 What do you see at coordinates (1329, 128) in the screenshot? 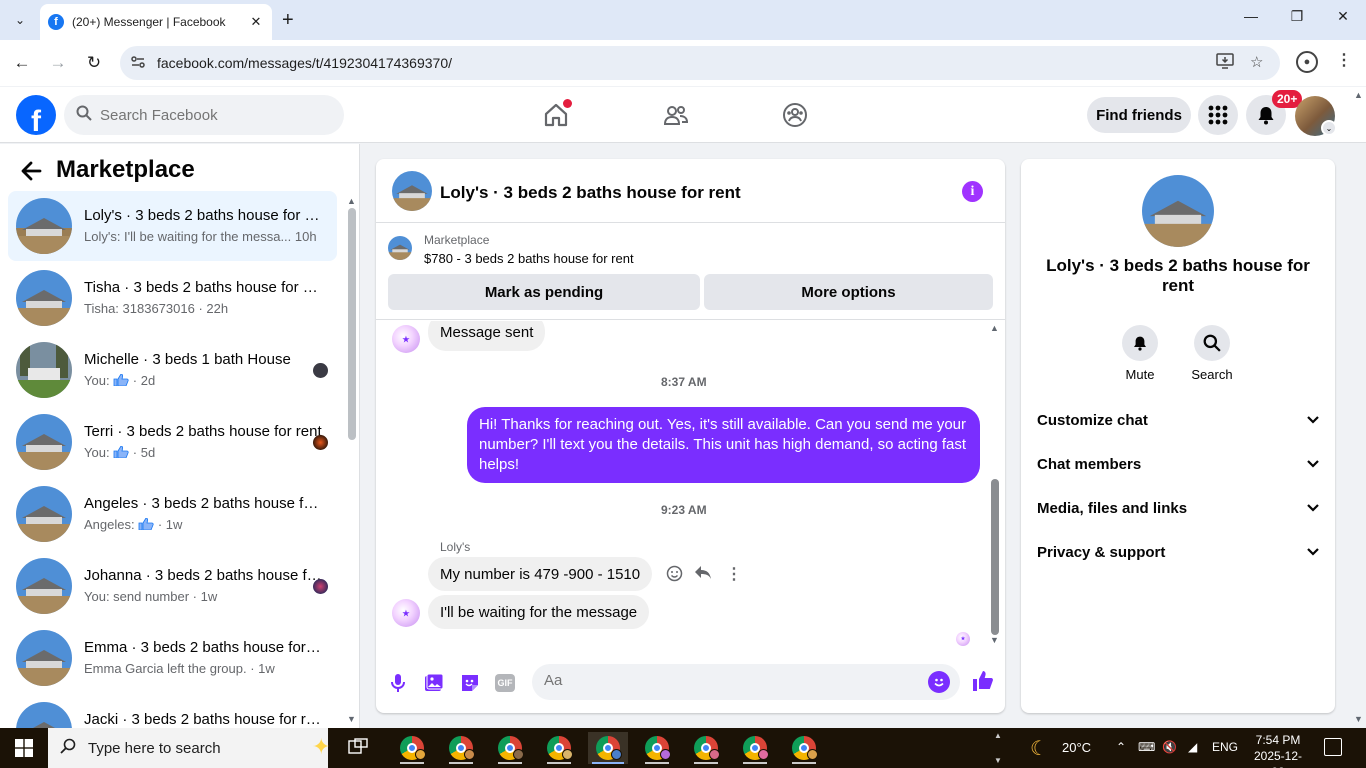
I see `account-chevron-icon: ⌄` at bounding box center [1329, 128].